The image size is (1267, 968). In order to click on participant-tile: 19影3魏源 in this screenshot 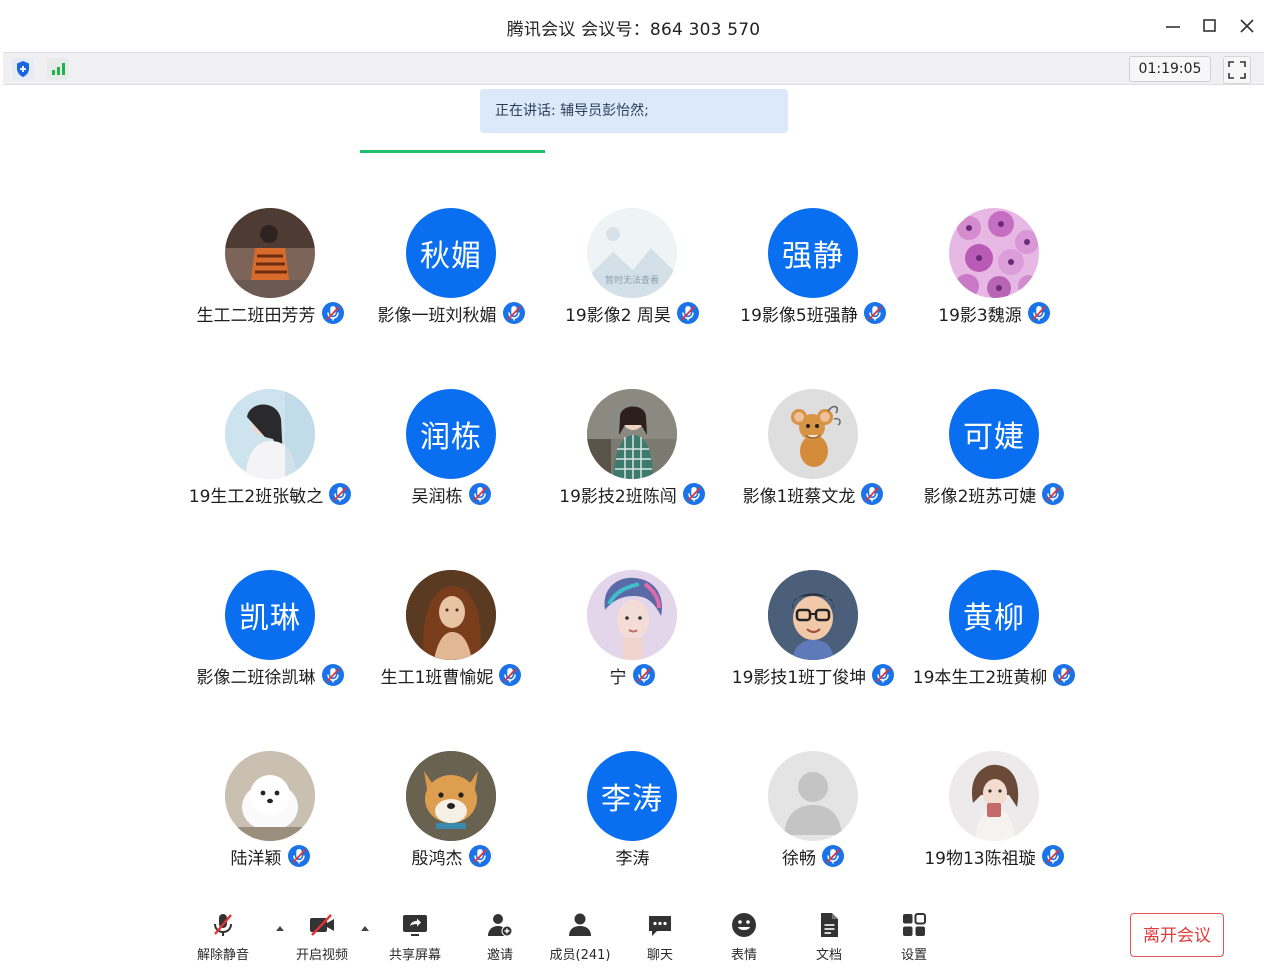, I will do `click(994, 273)`.